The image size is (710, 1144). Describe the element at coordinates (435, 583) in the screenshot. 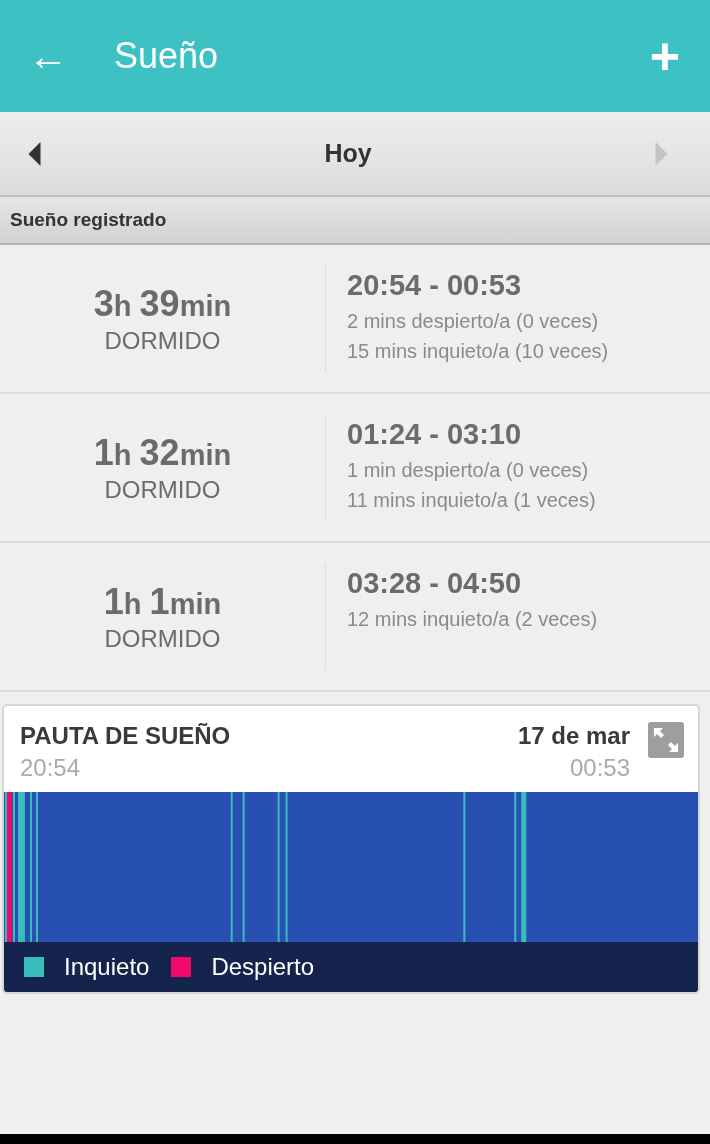

I see `time-range: 03:28 - 04:50` at that location.